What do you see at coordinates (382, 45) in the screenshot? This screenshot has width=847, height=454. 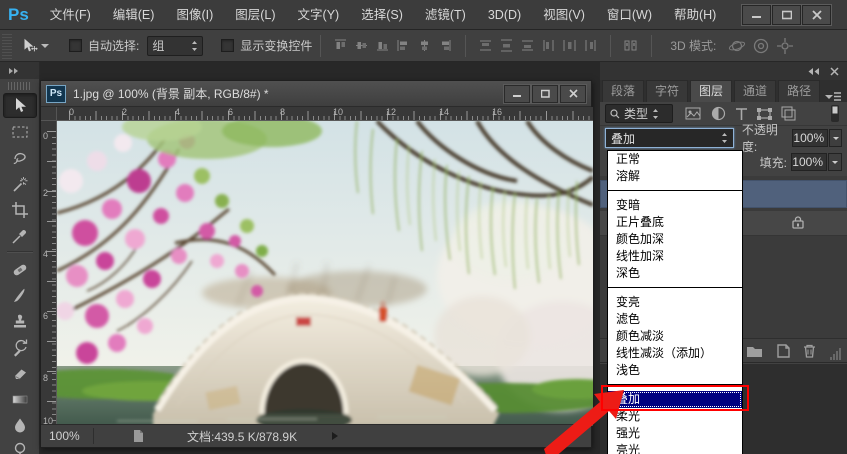 I see `align-bottom-edges-icon` at bounding box center [382, 45].